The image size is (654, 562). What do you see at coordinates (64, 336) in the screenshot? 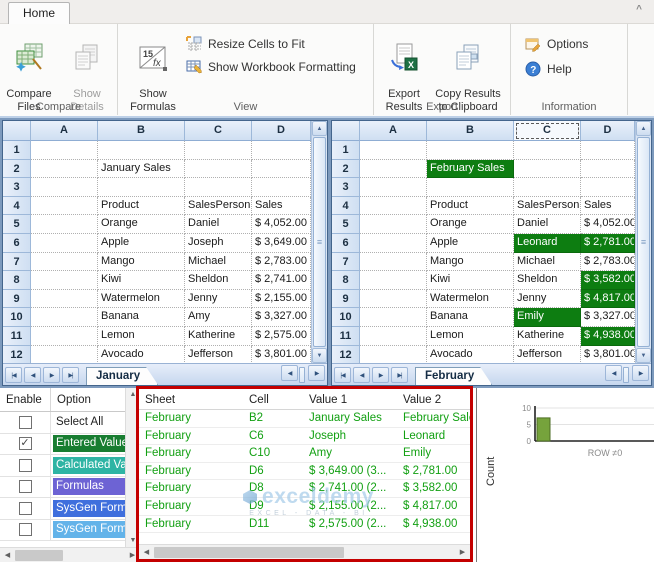
I see `cell-a11` at bounding box center [64, 336].